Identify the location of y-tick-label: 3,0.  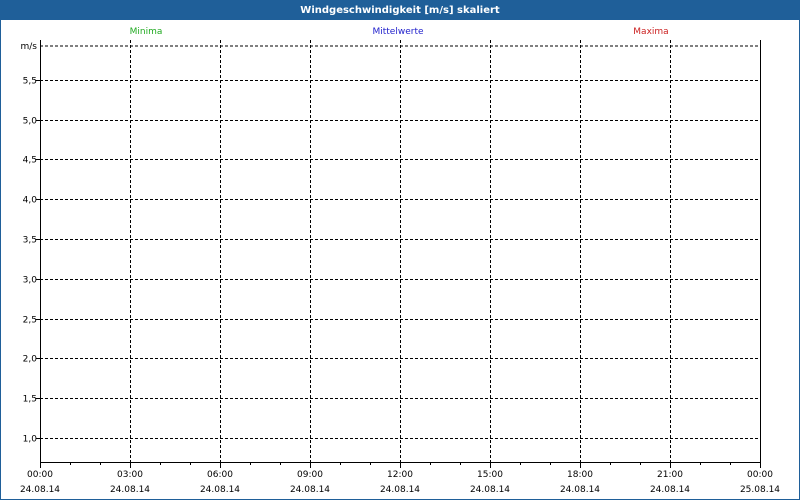
(30, 281).